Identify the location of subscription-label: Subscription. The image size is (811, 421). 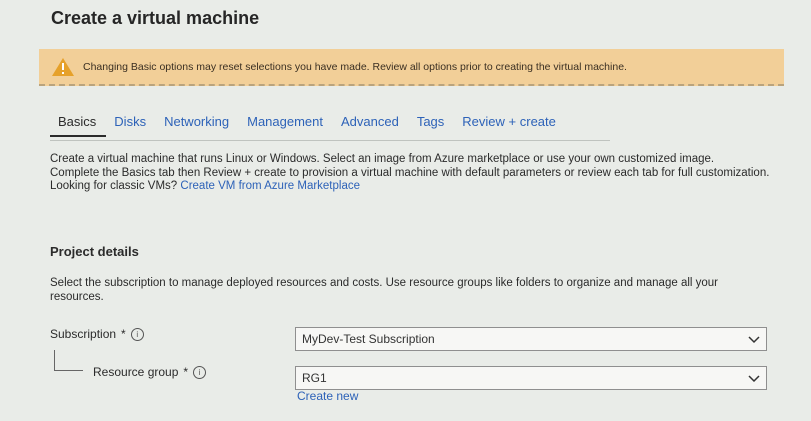
(83, 334).